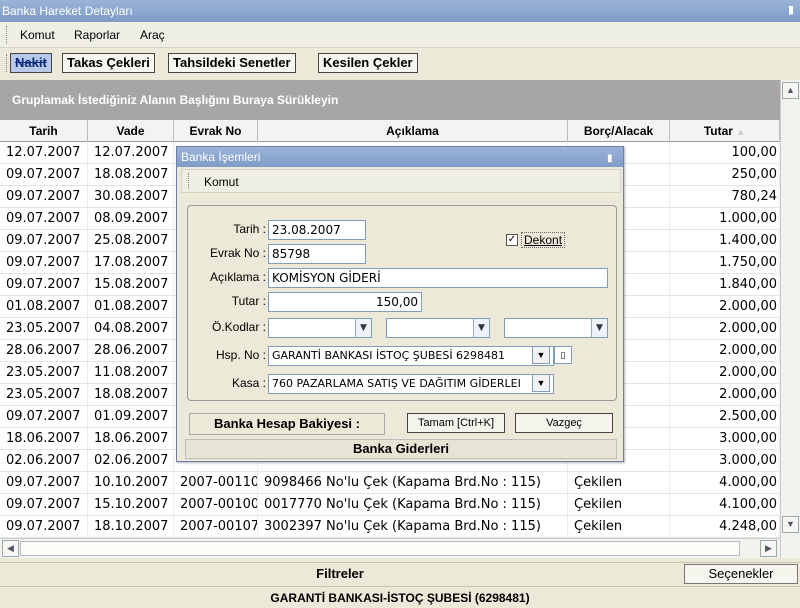 This screenshot has width=800, height=608. I want to click on cell-tarih: 02.06.2007, so click(44, 461).